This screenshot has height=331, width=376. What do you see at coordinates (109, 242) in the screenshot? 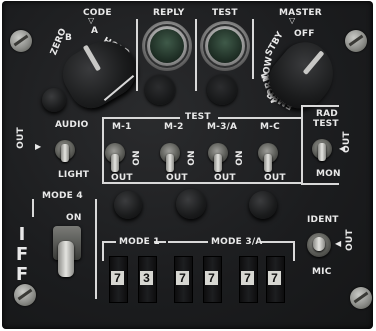
I see `readout-mode1-line-left` at bounding box center [109, 242].